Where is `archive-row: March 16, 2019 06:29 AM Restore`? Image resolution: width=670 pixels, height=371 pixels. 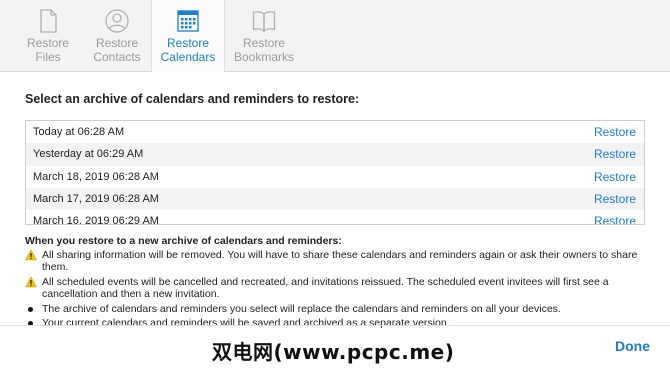 archive-row: March 16, 2019 06:29 AM Restore is located at coordinates (335, 217).